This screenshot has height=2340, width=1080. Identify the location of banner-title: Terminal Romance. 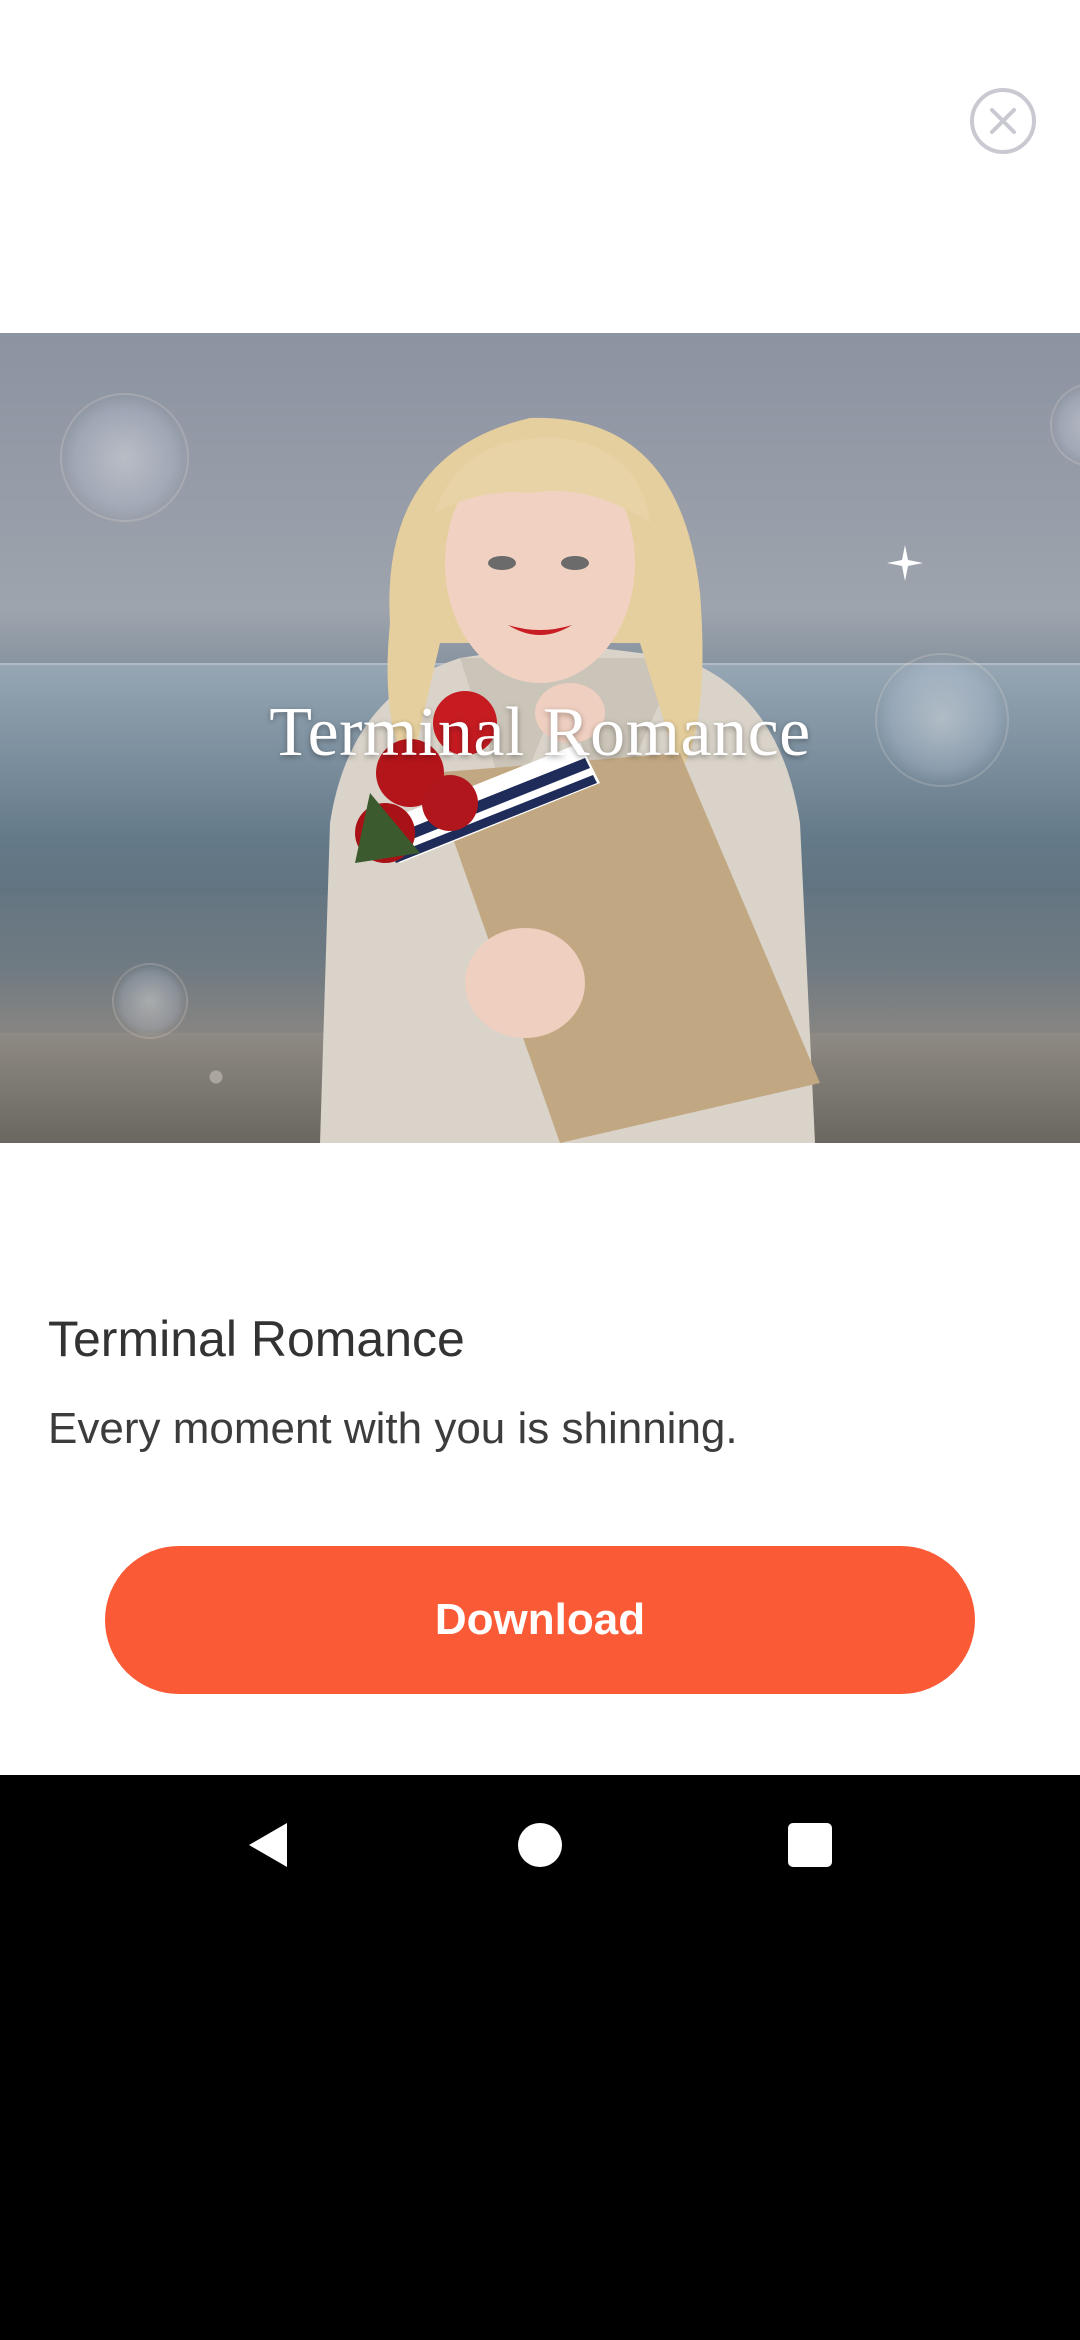
(540, 732).